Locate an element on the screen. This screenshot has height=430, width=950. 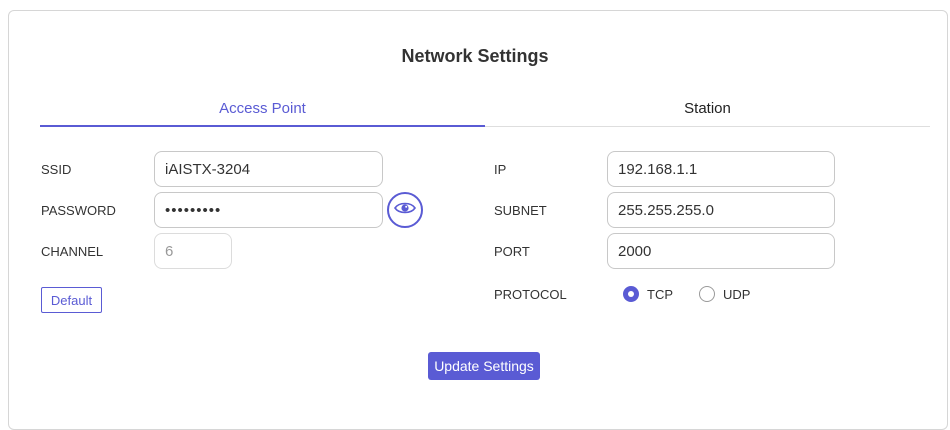
tab-station: Station is located at coordinates (707, 108).